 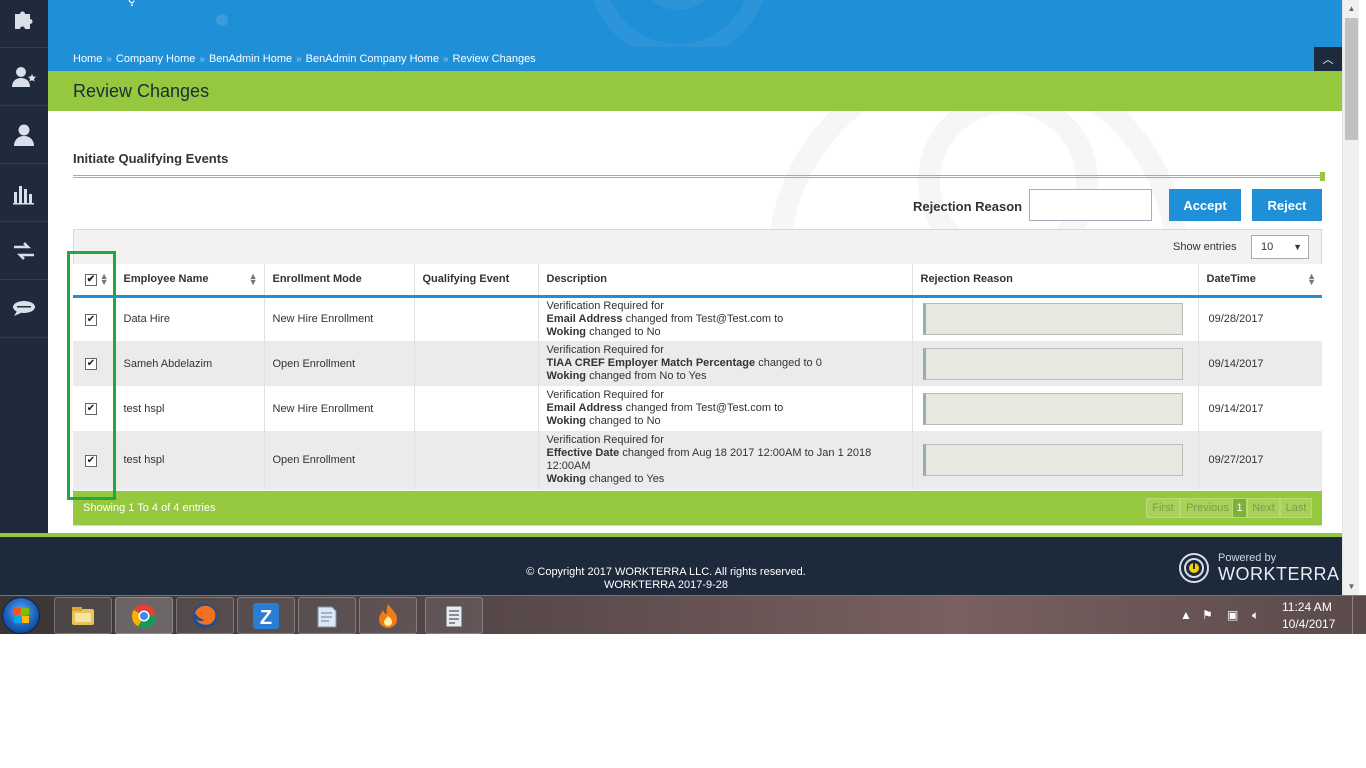 What do you see at coordinates (703, 408) in the screenshot?
I see `description-text: changed from Test@Test.com to` at bounding box center [703, 408].